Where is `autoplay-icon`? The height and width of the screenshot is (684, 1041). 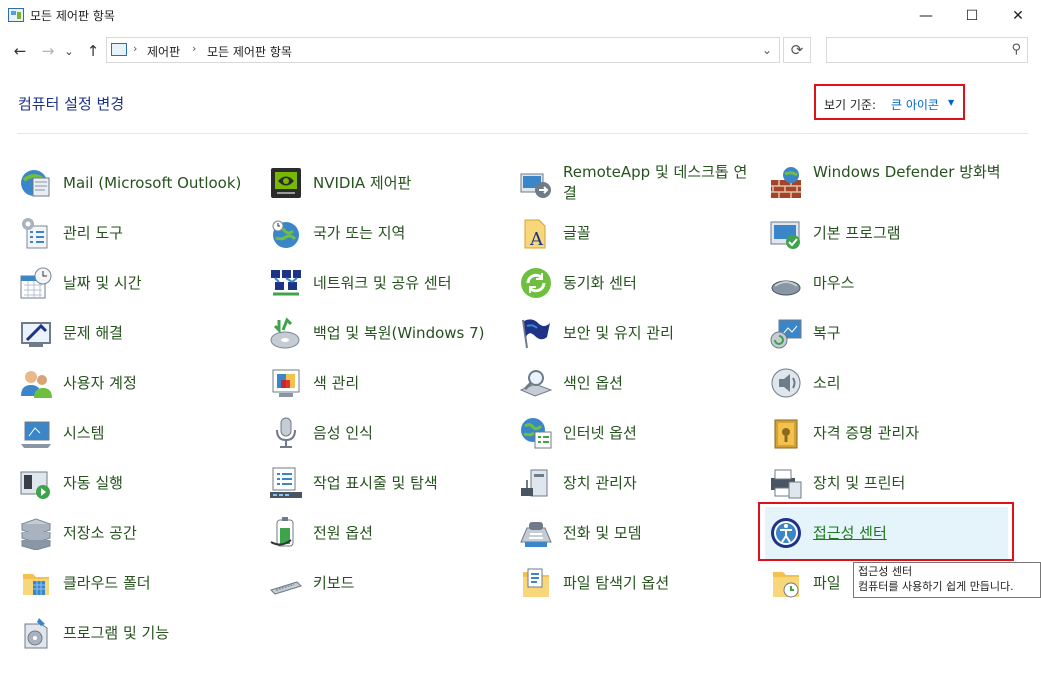
autoplay-icon is located at coordinates (35, 485).